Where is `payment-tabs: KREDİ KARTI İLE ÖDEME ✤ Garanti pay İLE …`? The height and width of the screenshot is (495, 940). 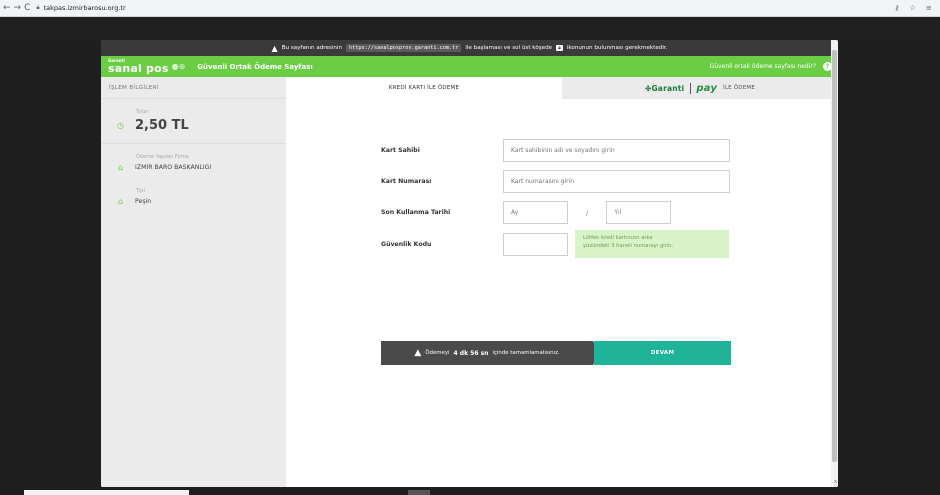
payment-tabs: KREDİ KARTI İLE ÖDEME ✤ Garanti pay İLE … is located at coordinates (562, 88).